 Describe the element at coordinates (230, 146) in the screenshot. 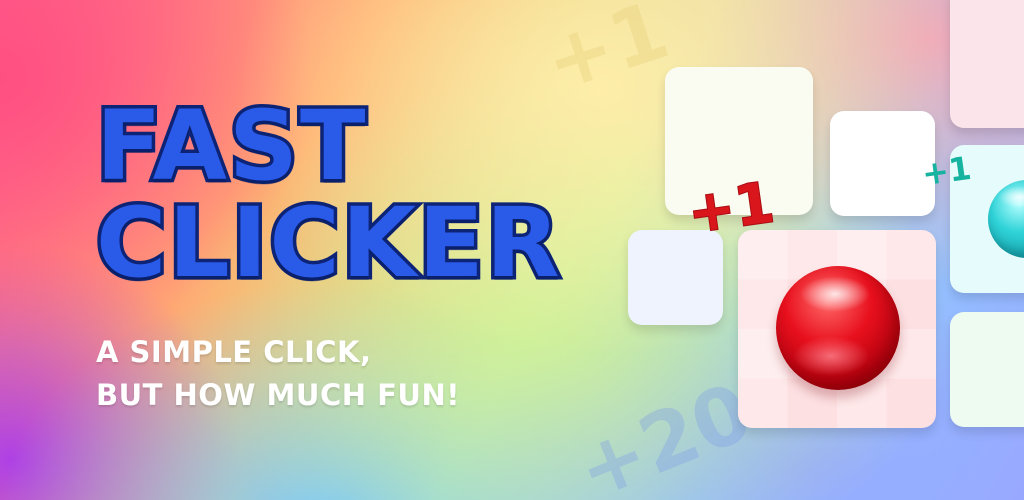

I see `title-line-1: FAST` at that location.